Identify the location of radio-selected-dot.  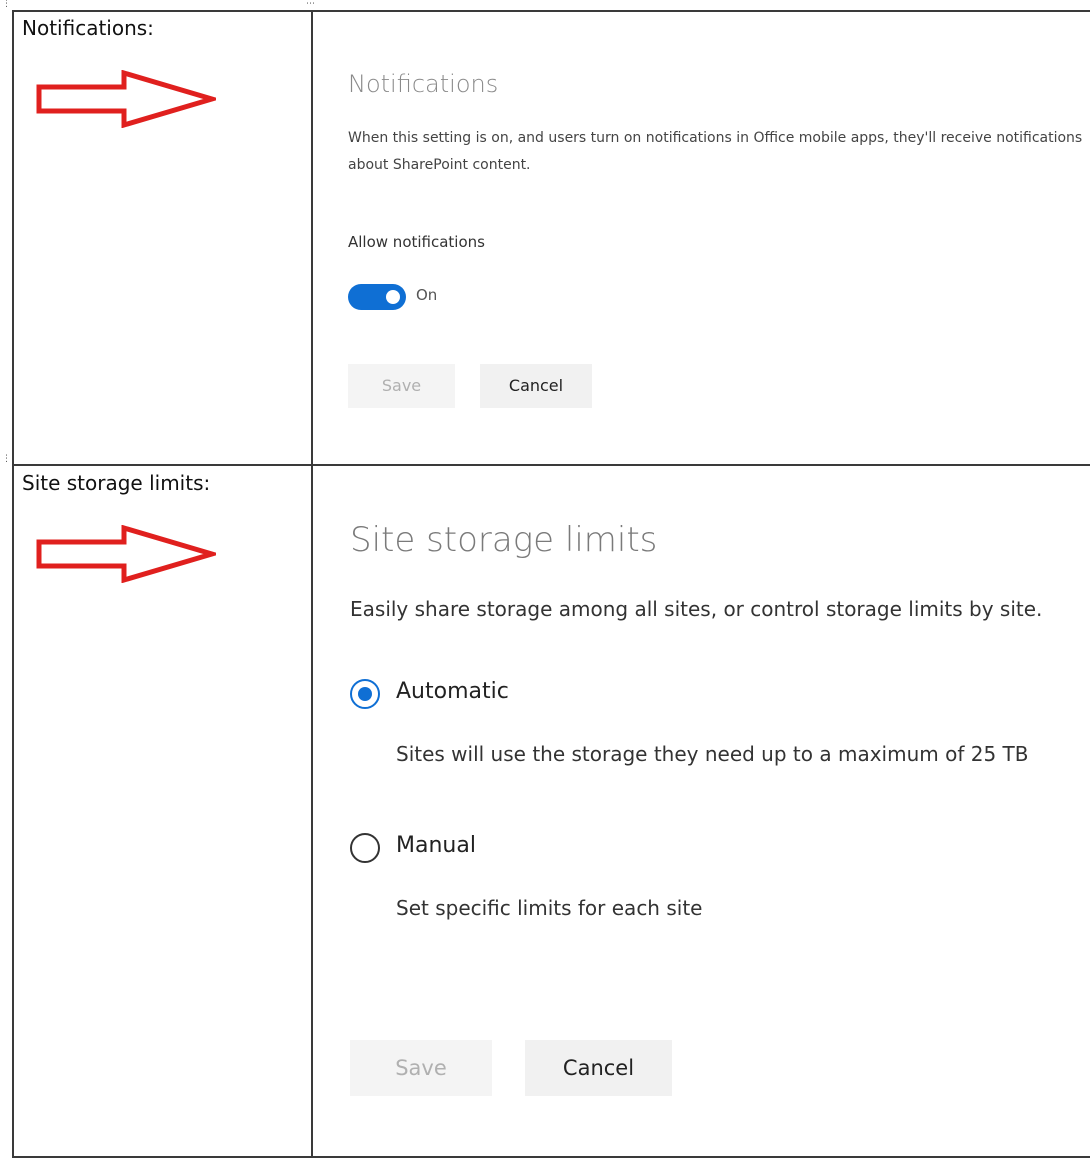
(365, 694).